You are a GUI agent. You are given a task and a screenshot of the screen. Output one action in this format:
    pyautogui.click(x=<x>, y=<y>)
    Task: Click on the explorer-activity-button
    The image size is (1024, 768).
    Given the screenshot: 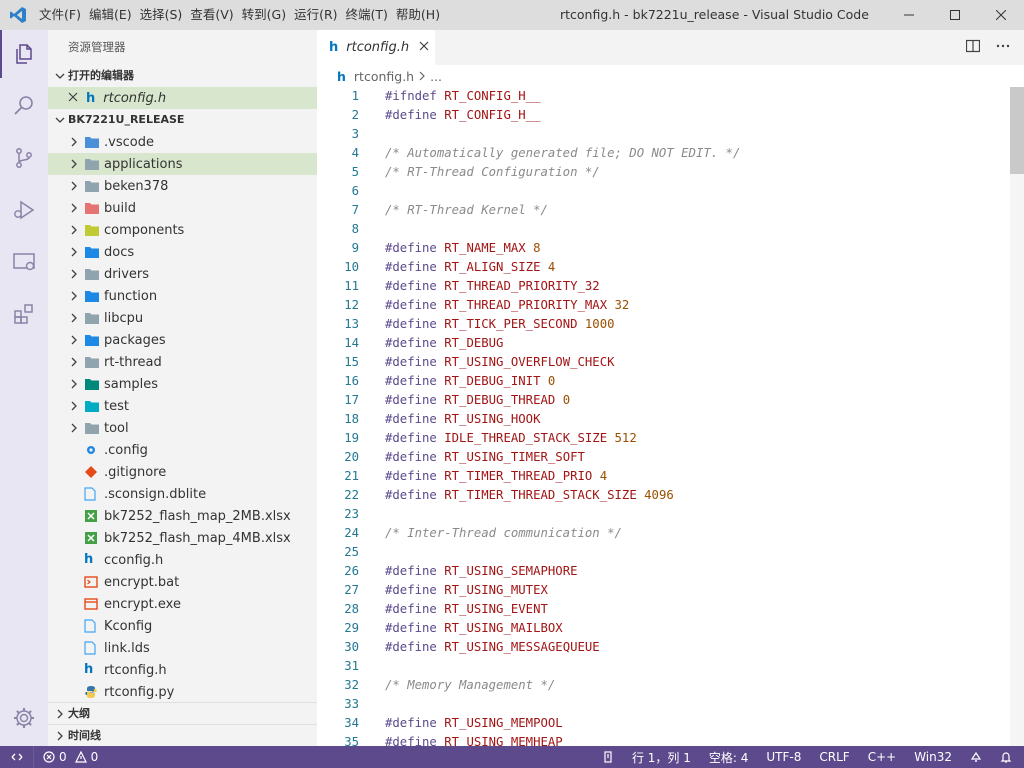 What is the action you would take?
    pyautogui.click(x=24, y=54)
    